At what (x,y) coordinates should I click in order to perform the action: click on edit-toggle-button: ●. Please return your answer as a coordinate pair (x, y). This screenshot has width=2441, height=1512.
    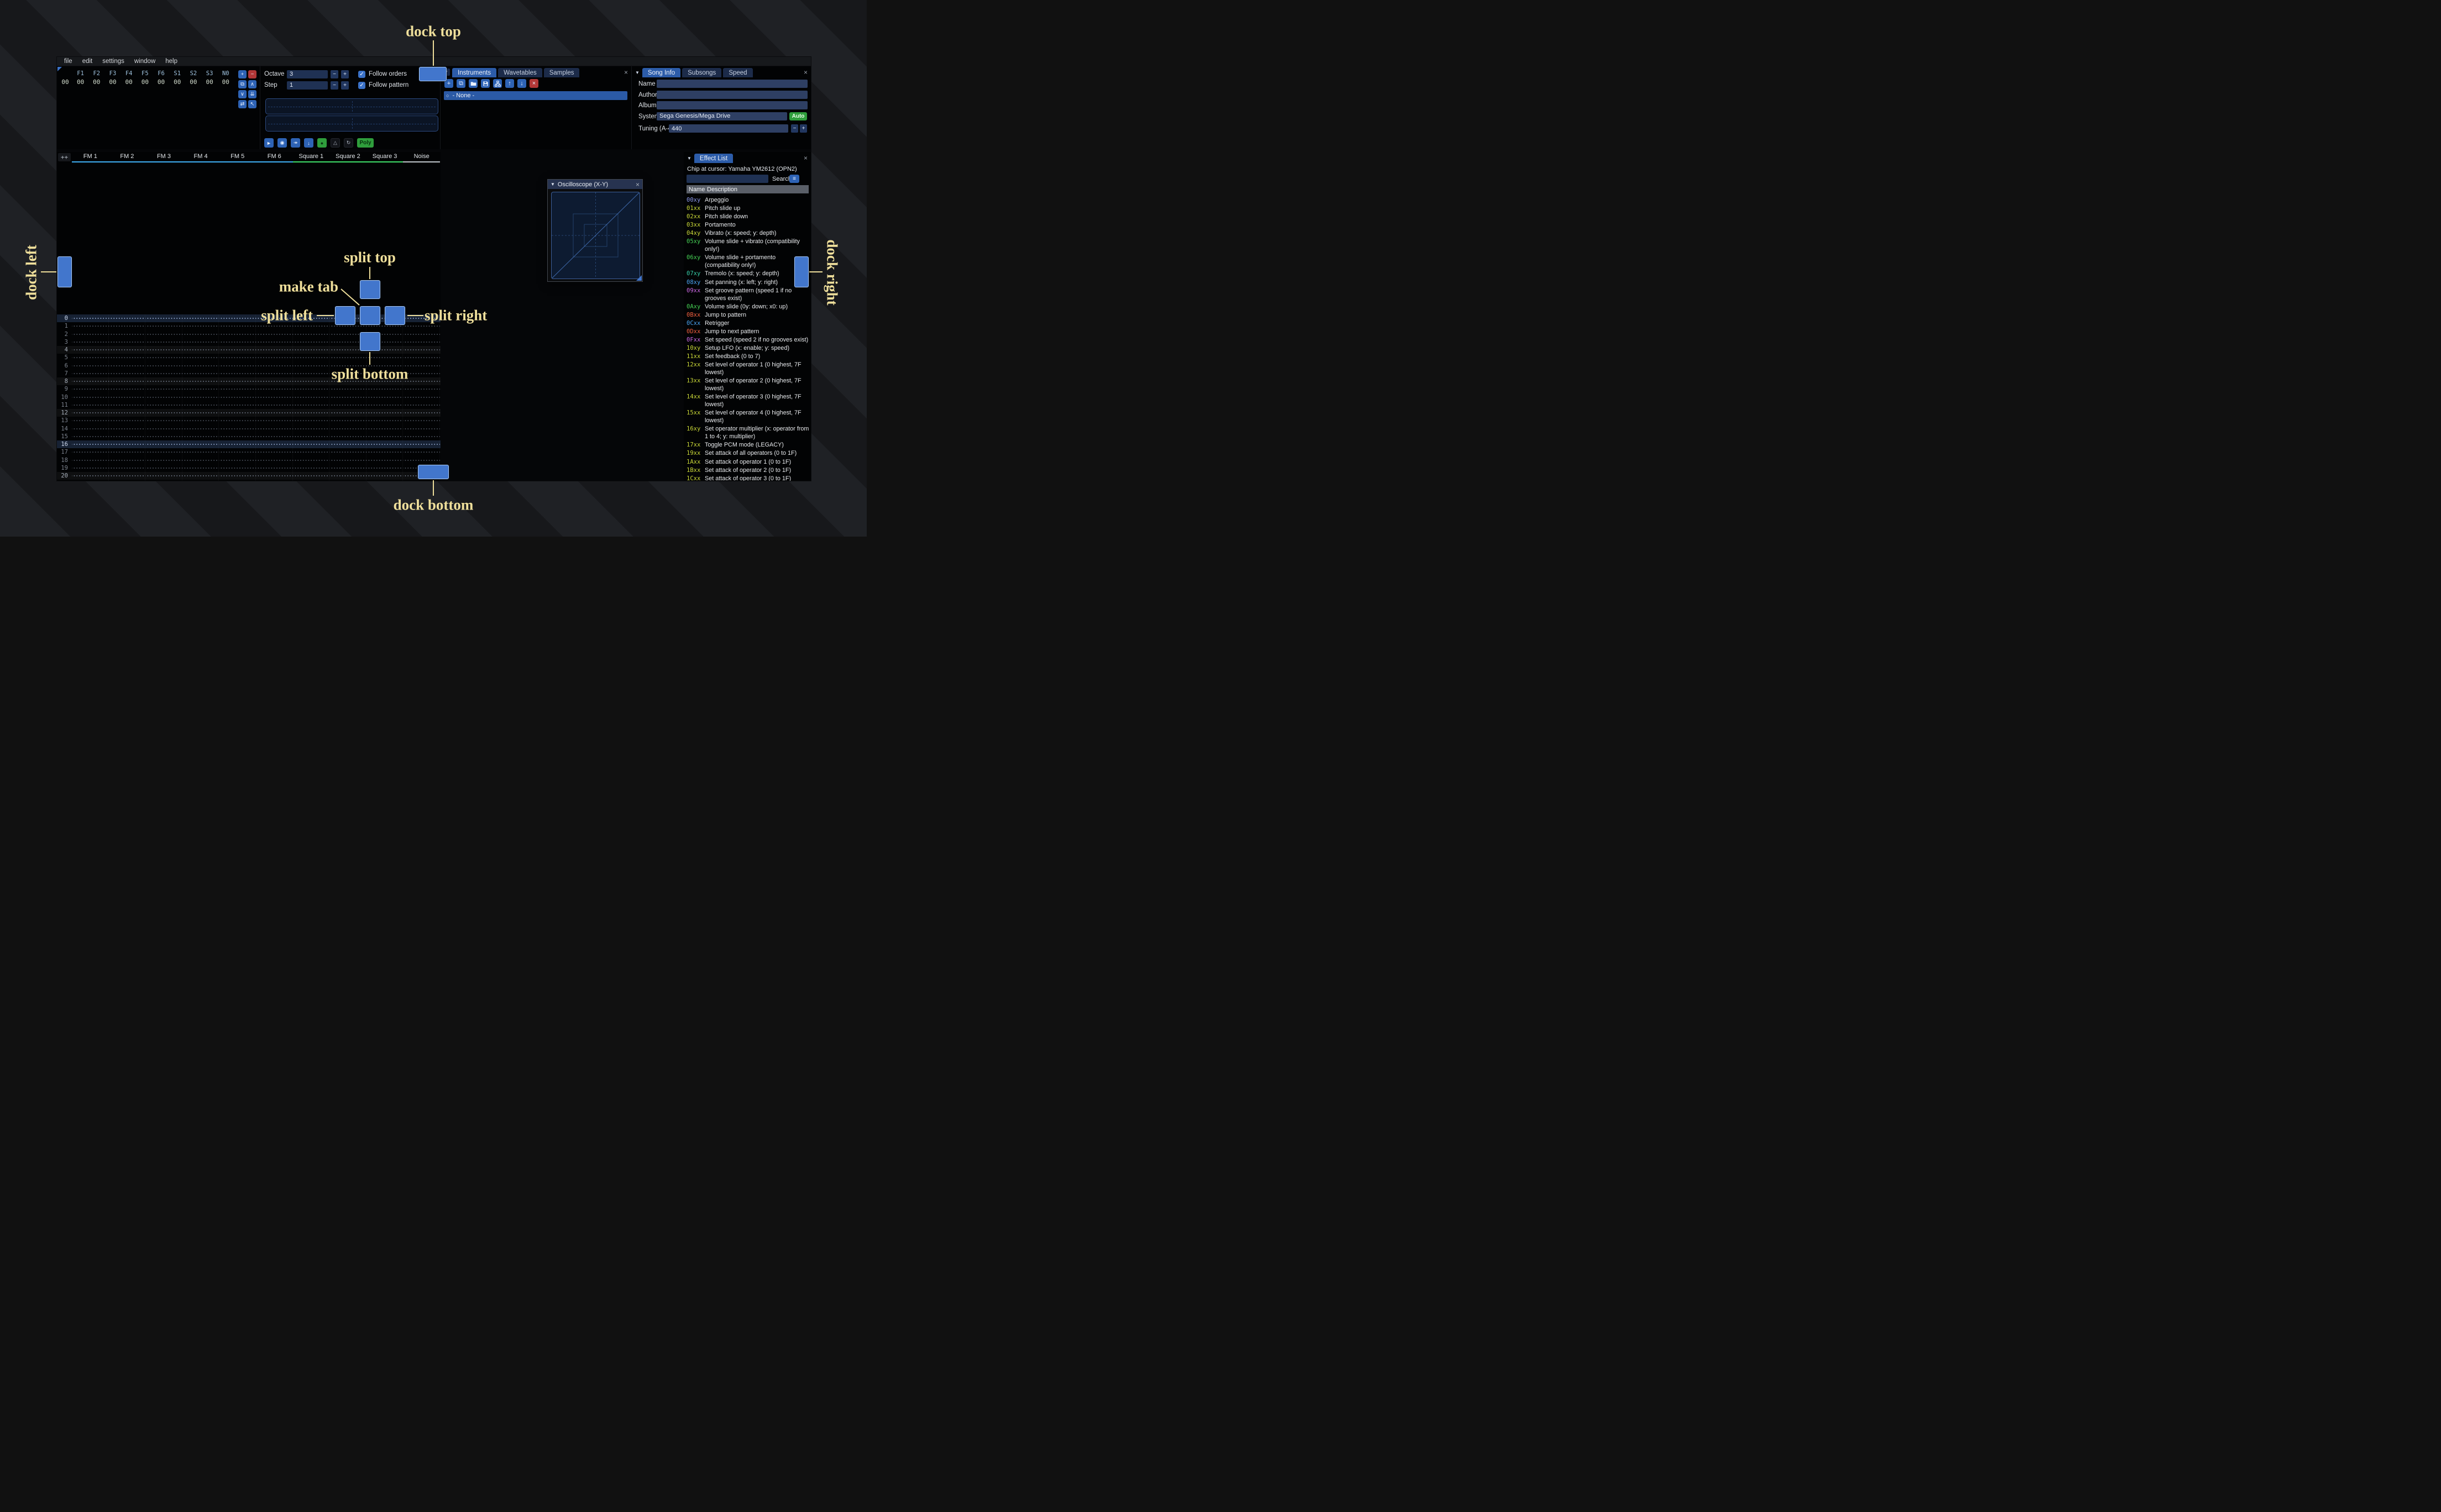
    Looking at the image, I should click on (322, 143).